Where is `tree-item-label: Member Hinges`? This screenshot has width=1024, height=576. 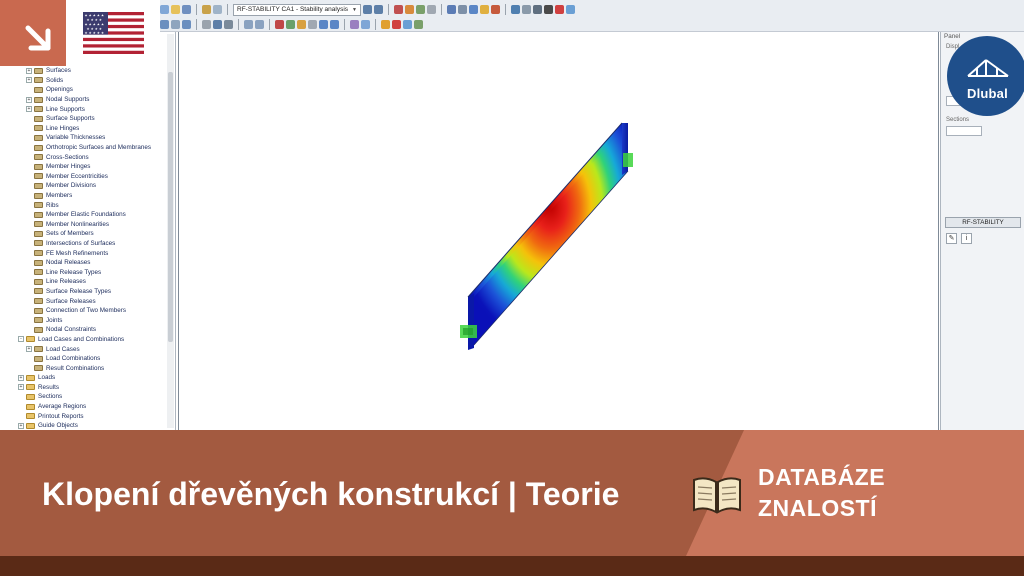 tree-item-label: Member Hinges is located at coordinates (68, 167).